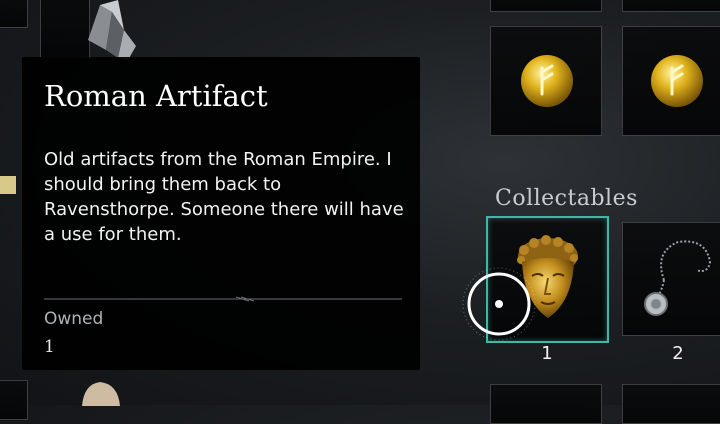 This screenshot has height=424, width=720. Describe the element at coordinates (676, 277) in the screenshot. I see `silver-pendant-icon` at that location.